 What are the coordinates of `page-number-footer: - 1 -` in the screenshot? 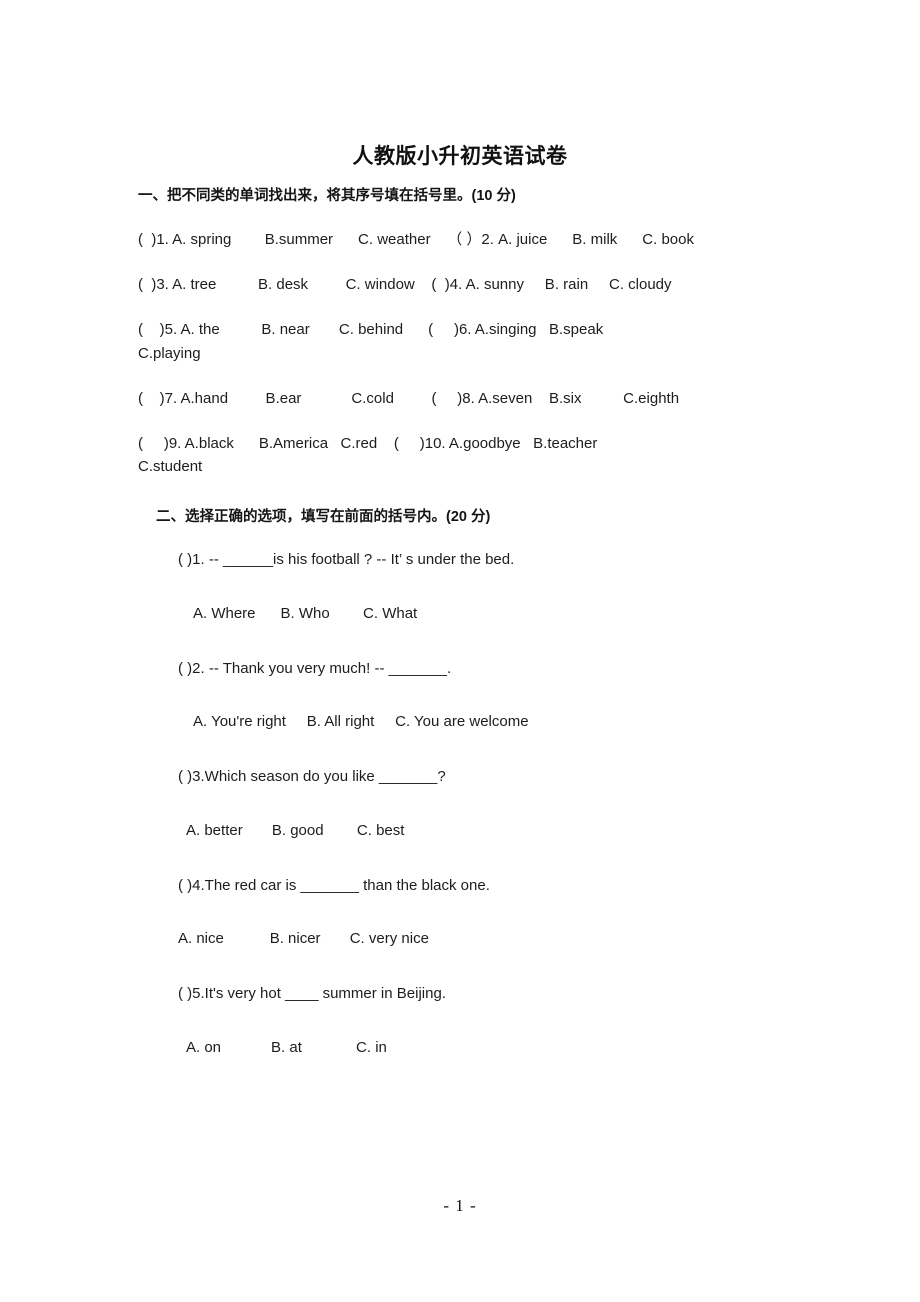 It's located at (460, 1205).